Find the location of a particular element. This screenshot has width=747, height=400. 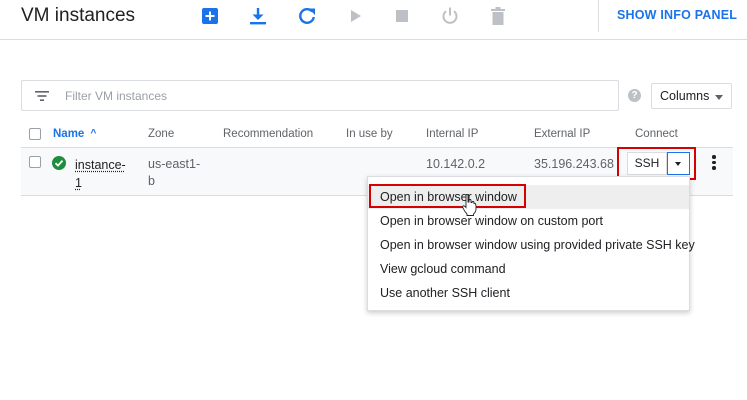

column-header-name: Name ^ is located at coordinates (74, 134).